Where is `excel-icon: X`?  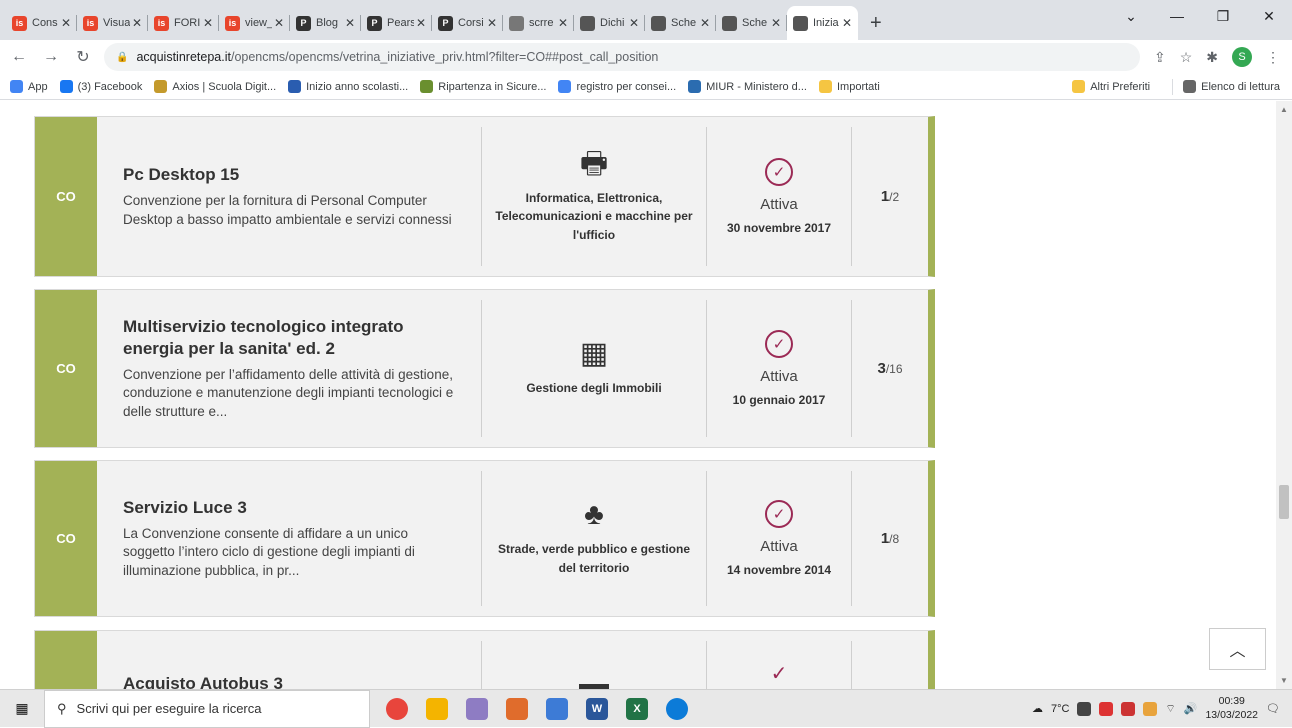 excel-icon: X is located at coordinates (637, 708).